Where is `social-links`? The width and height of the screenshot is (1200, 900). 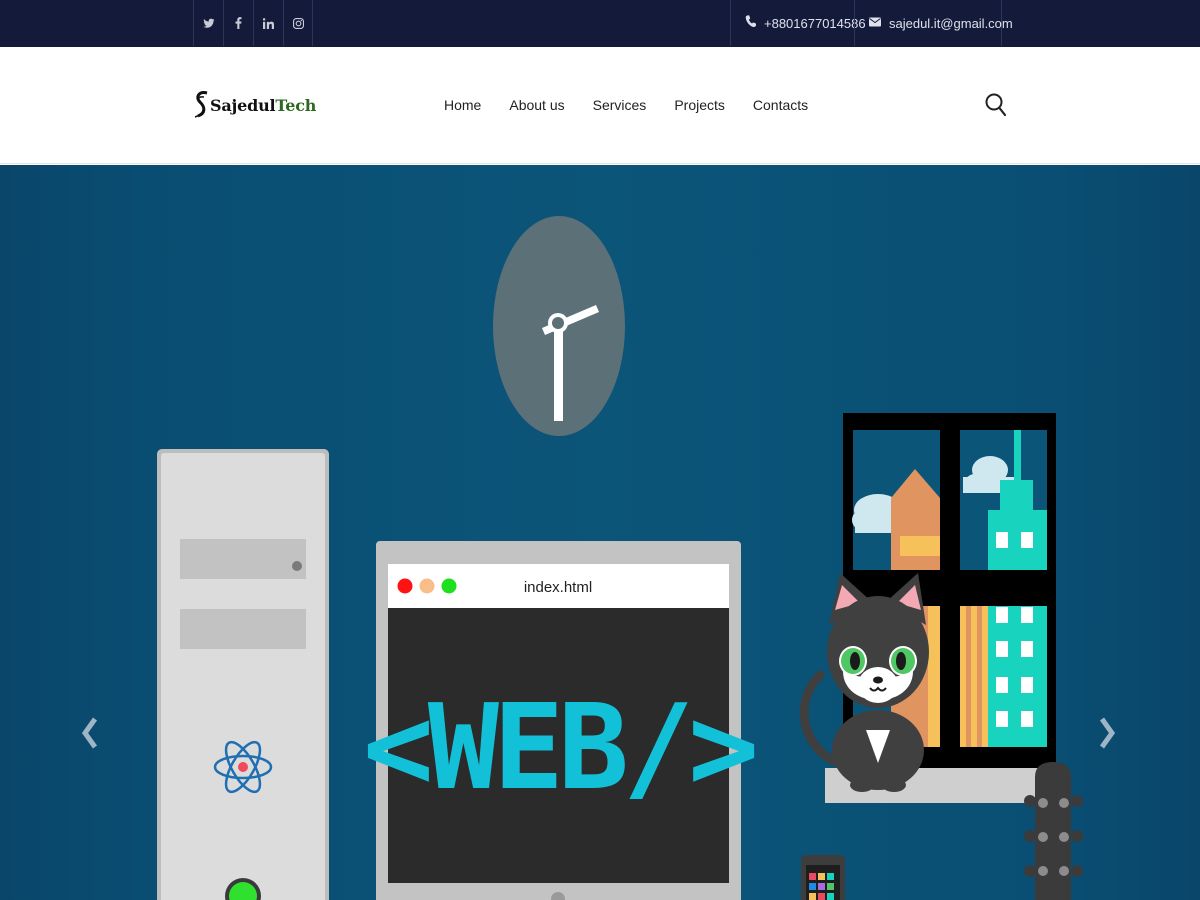 social-links is located at coordinates (253, 23).